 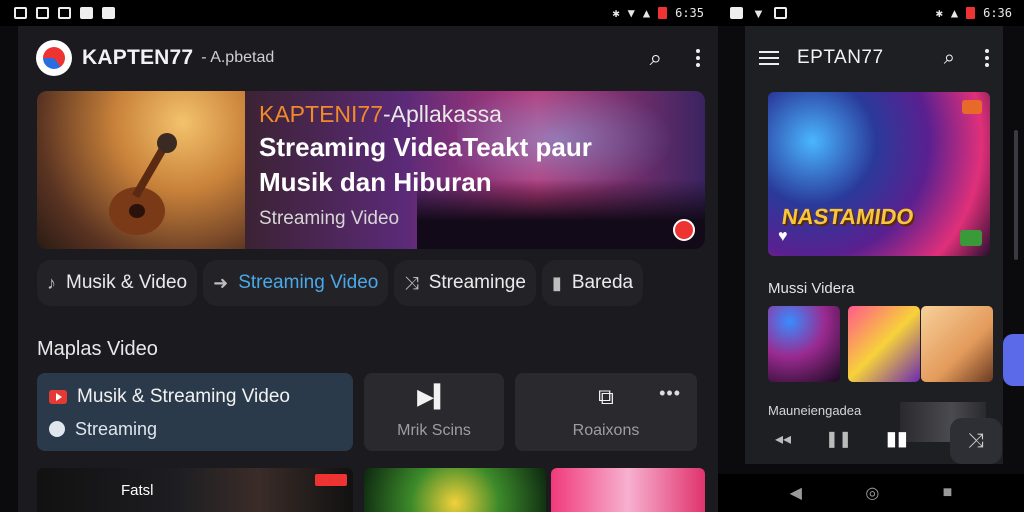 I want to click on more-horiz-icon: •••, so click(x=670, y=393).